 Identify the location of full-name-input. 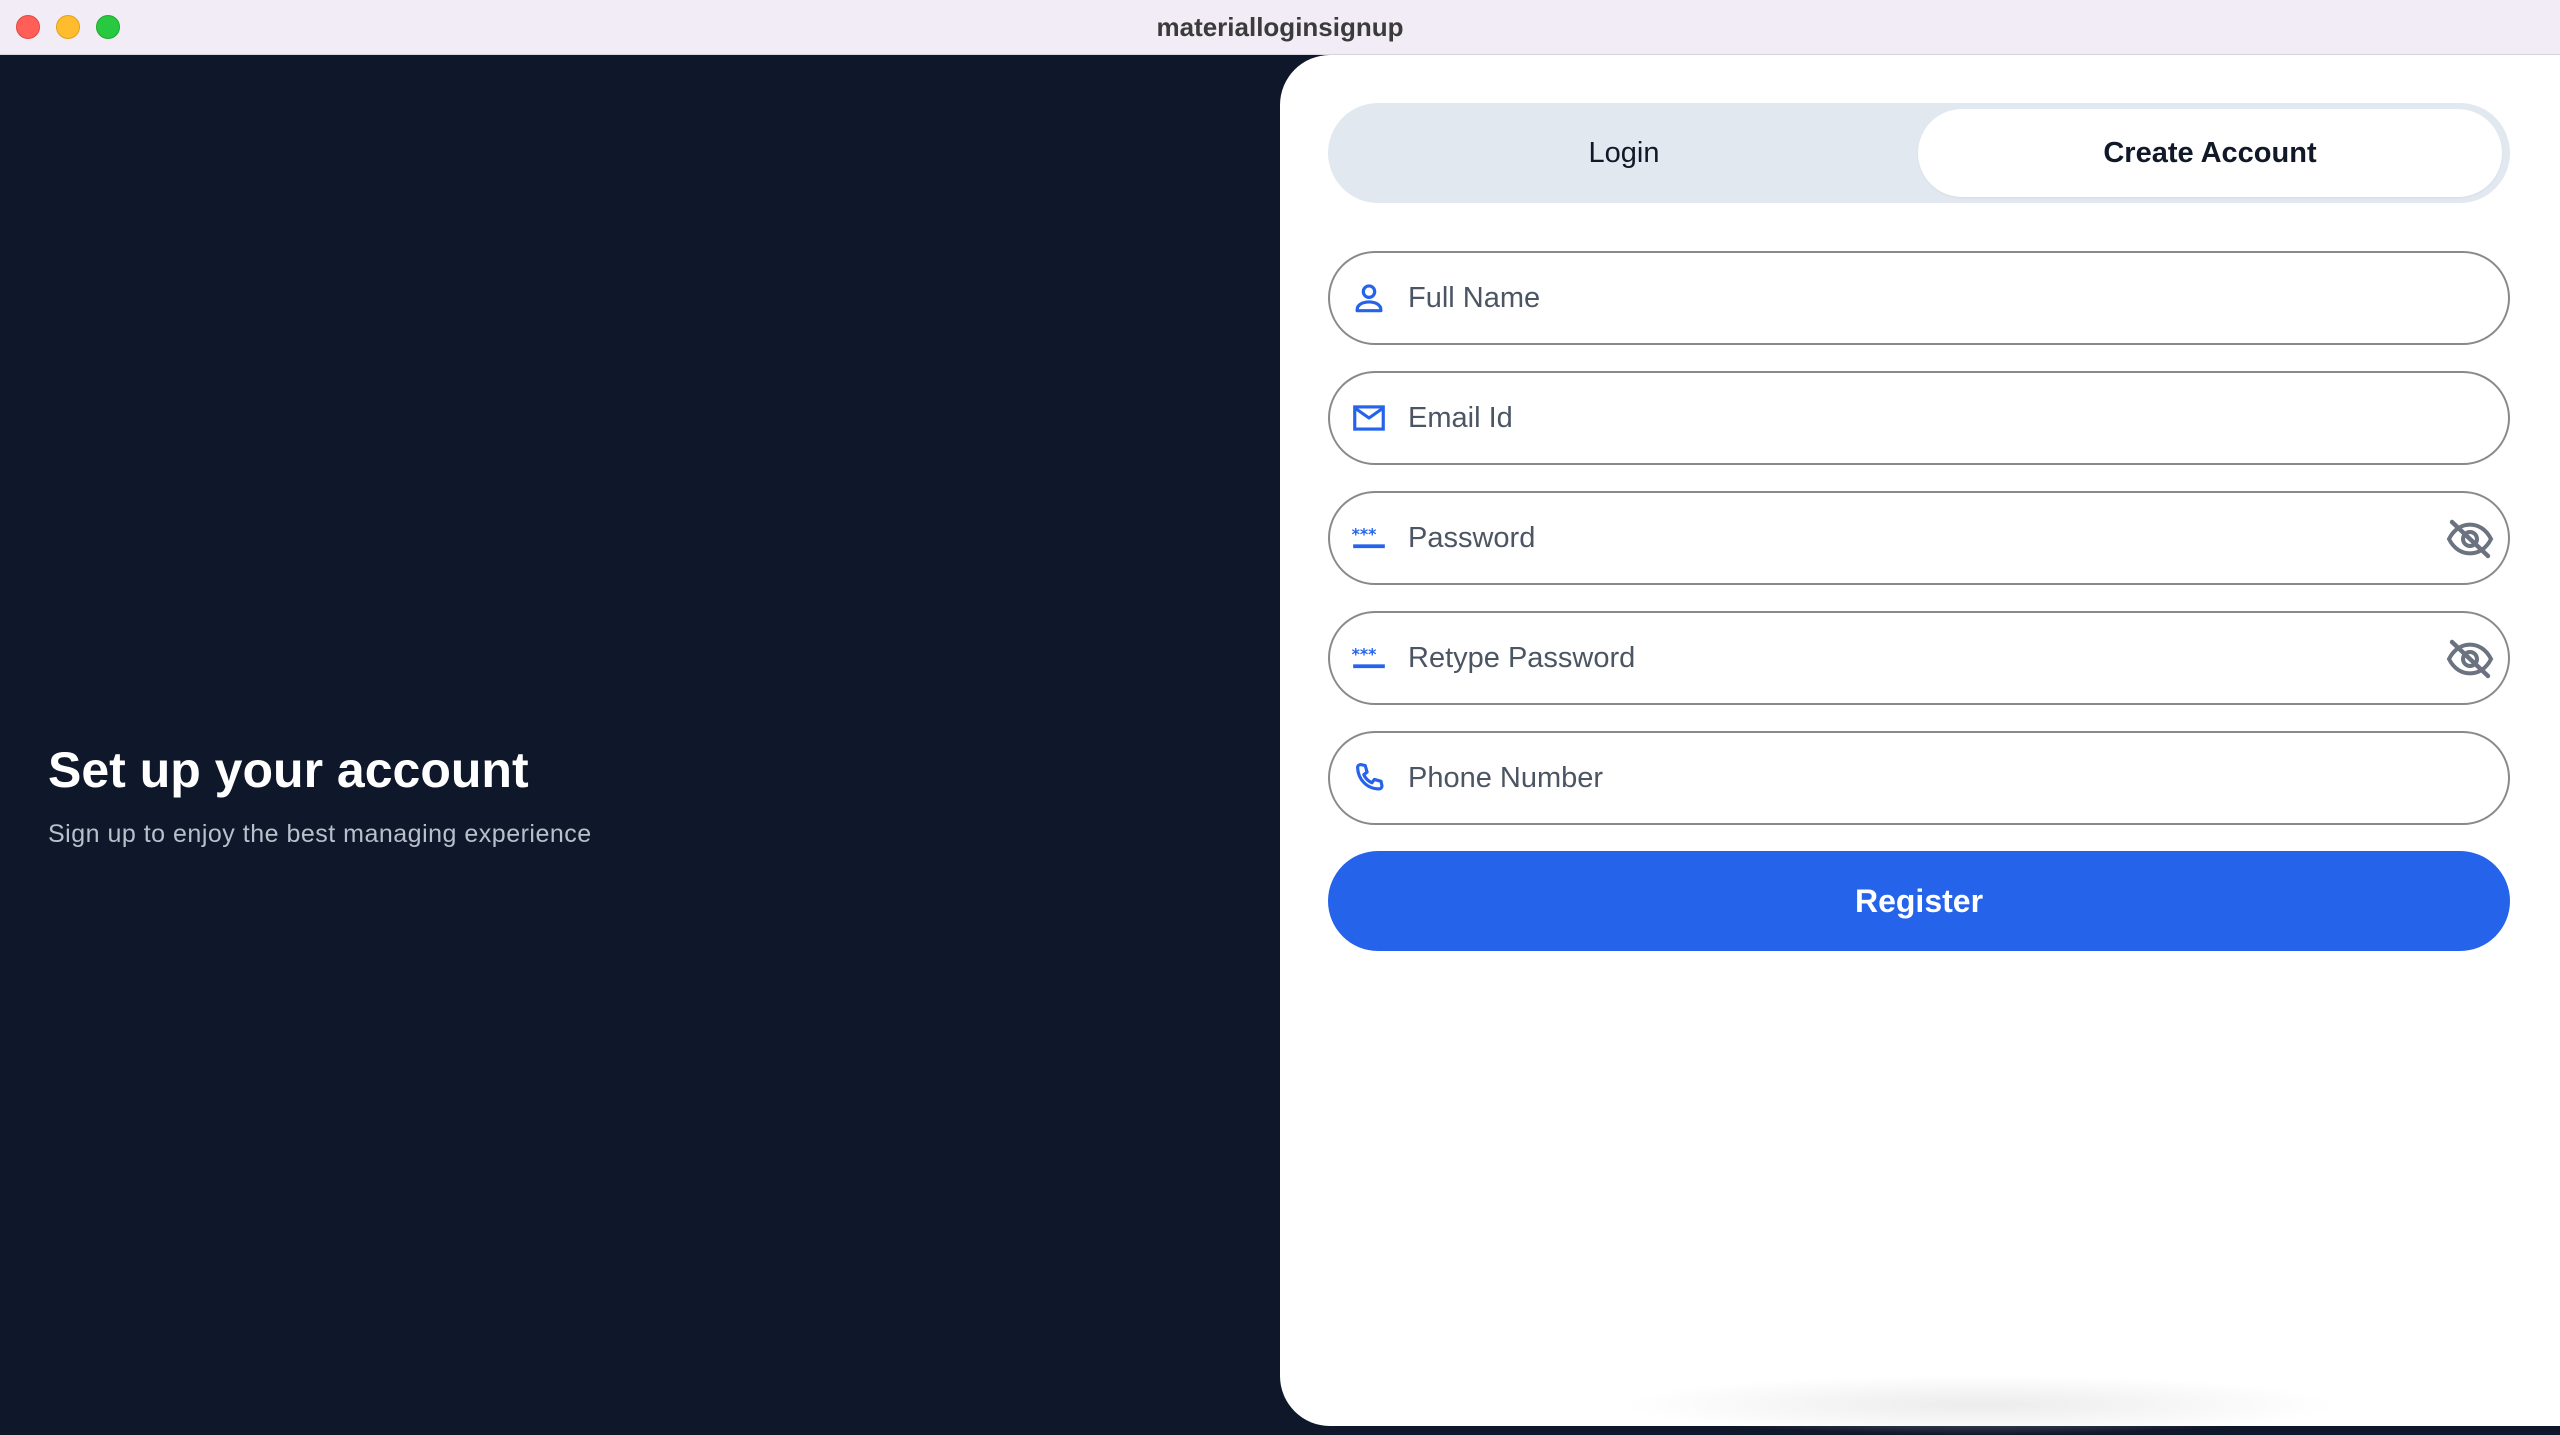
(1908, 298).